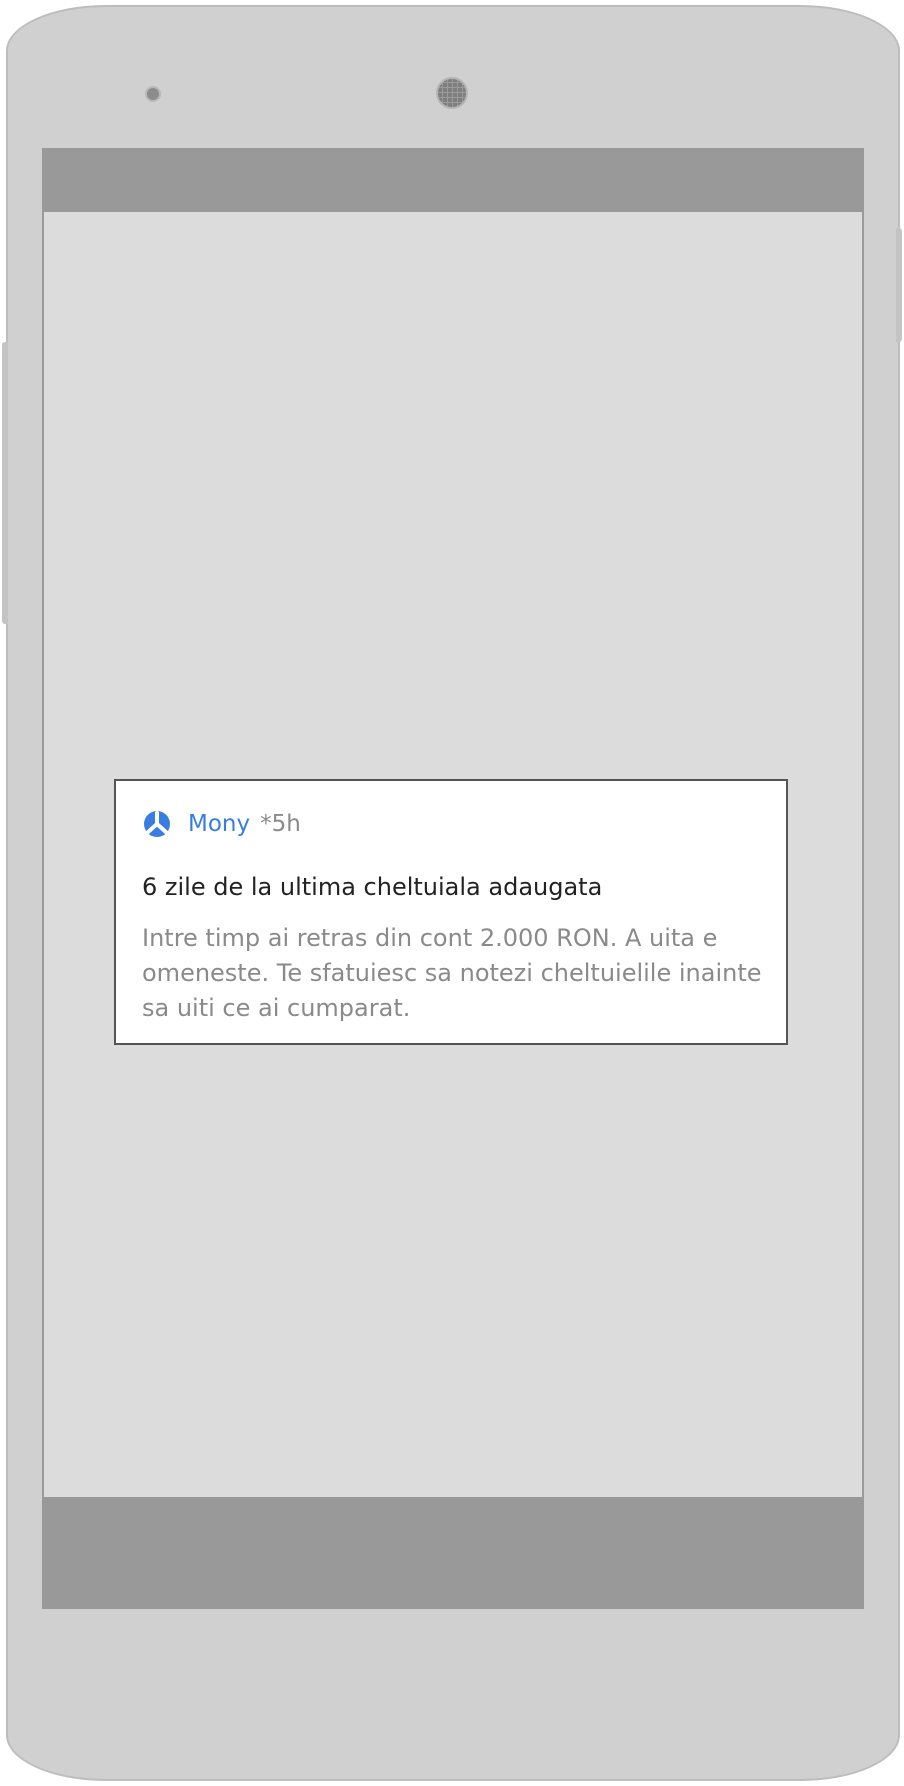  I want to click on proximity-sensor, so click(153, 94).